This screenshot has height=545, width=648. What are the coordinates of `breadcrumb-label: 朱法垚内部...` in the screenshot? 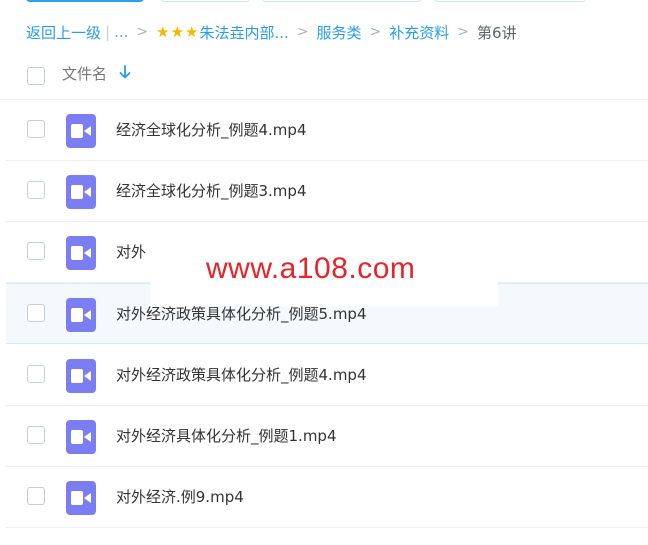 It's located at (244, 32).